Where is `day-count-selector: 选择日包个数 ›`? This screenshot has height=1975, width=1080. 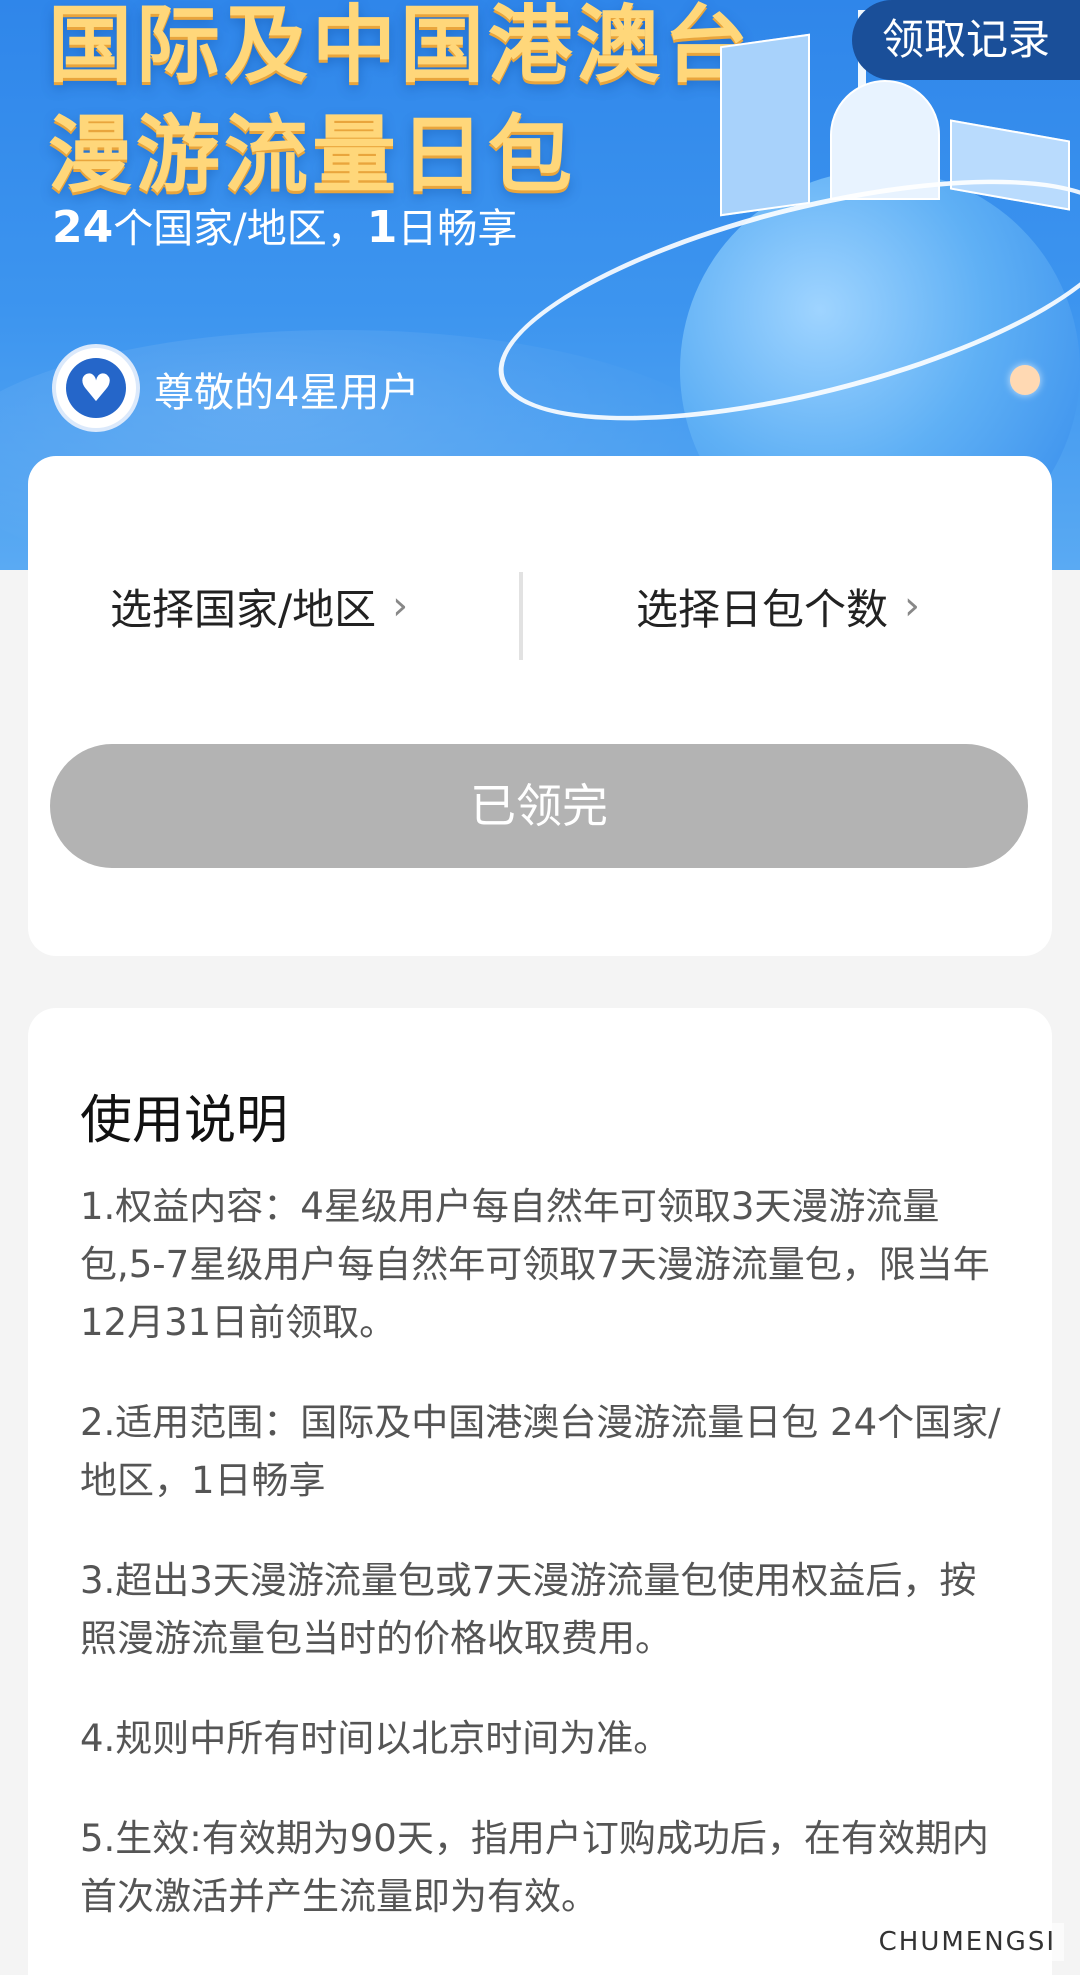 day-count-selector: 选择日包个数 › is located at coordinates (778, 606).